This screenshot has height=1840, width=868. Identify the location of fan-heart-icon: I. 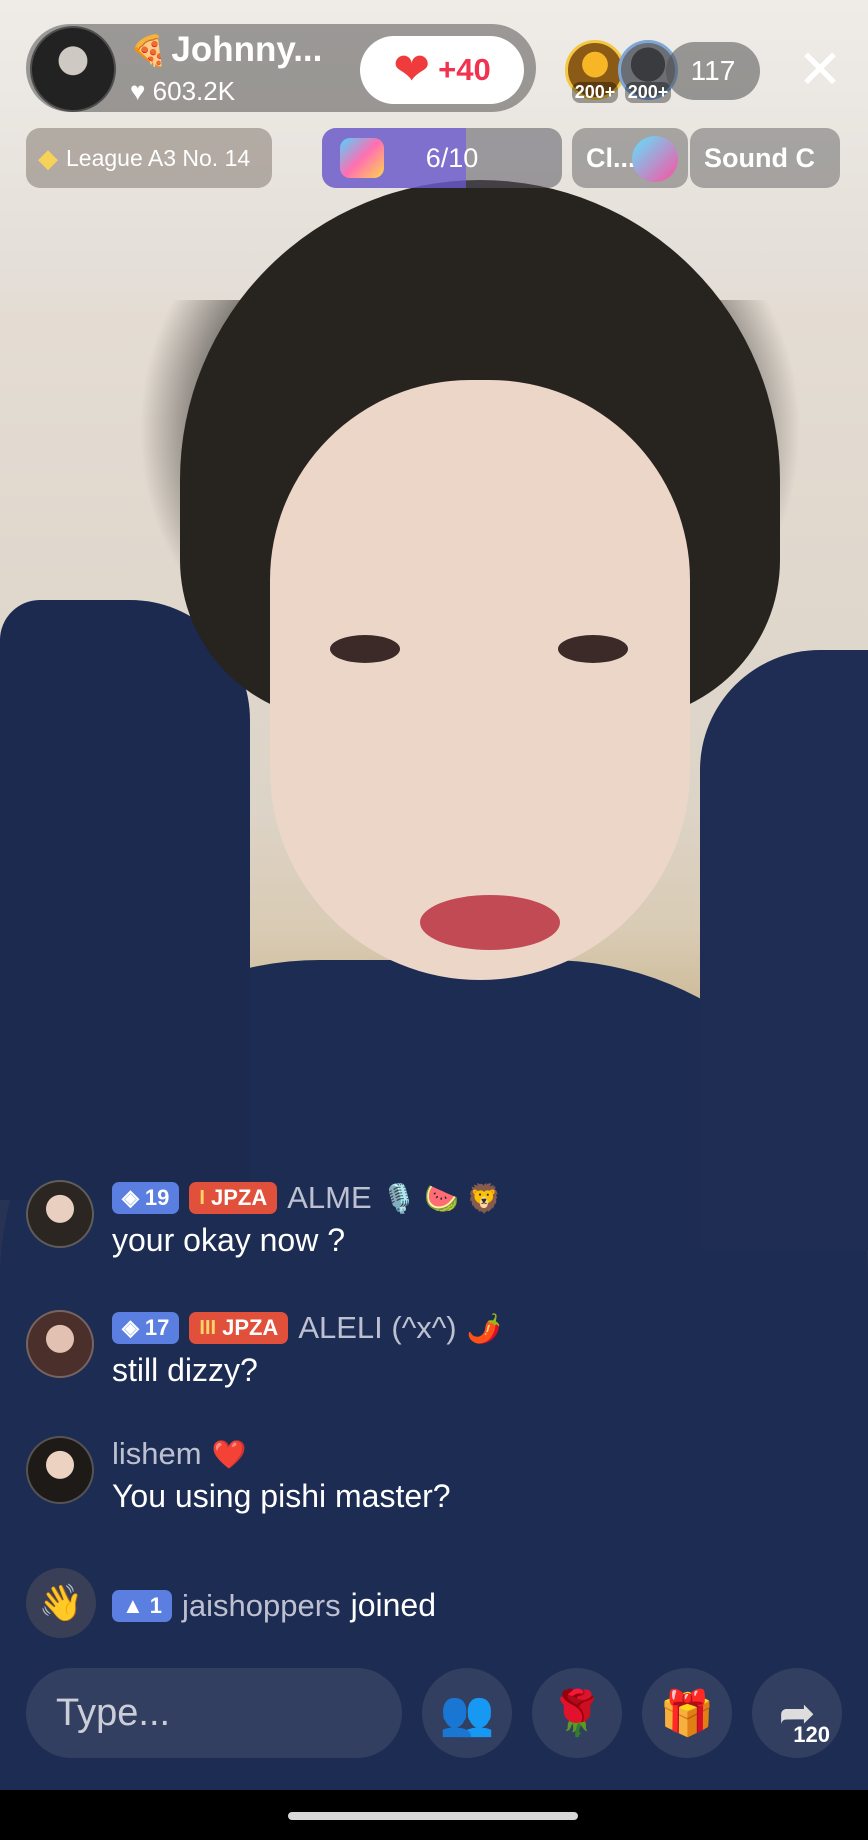
(202, 1197).